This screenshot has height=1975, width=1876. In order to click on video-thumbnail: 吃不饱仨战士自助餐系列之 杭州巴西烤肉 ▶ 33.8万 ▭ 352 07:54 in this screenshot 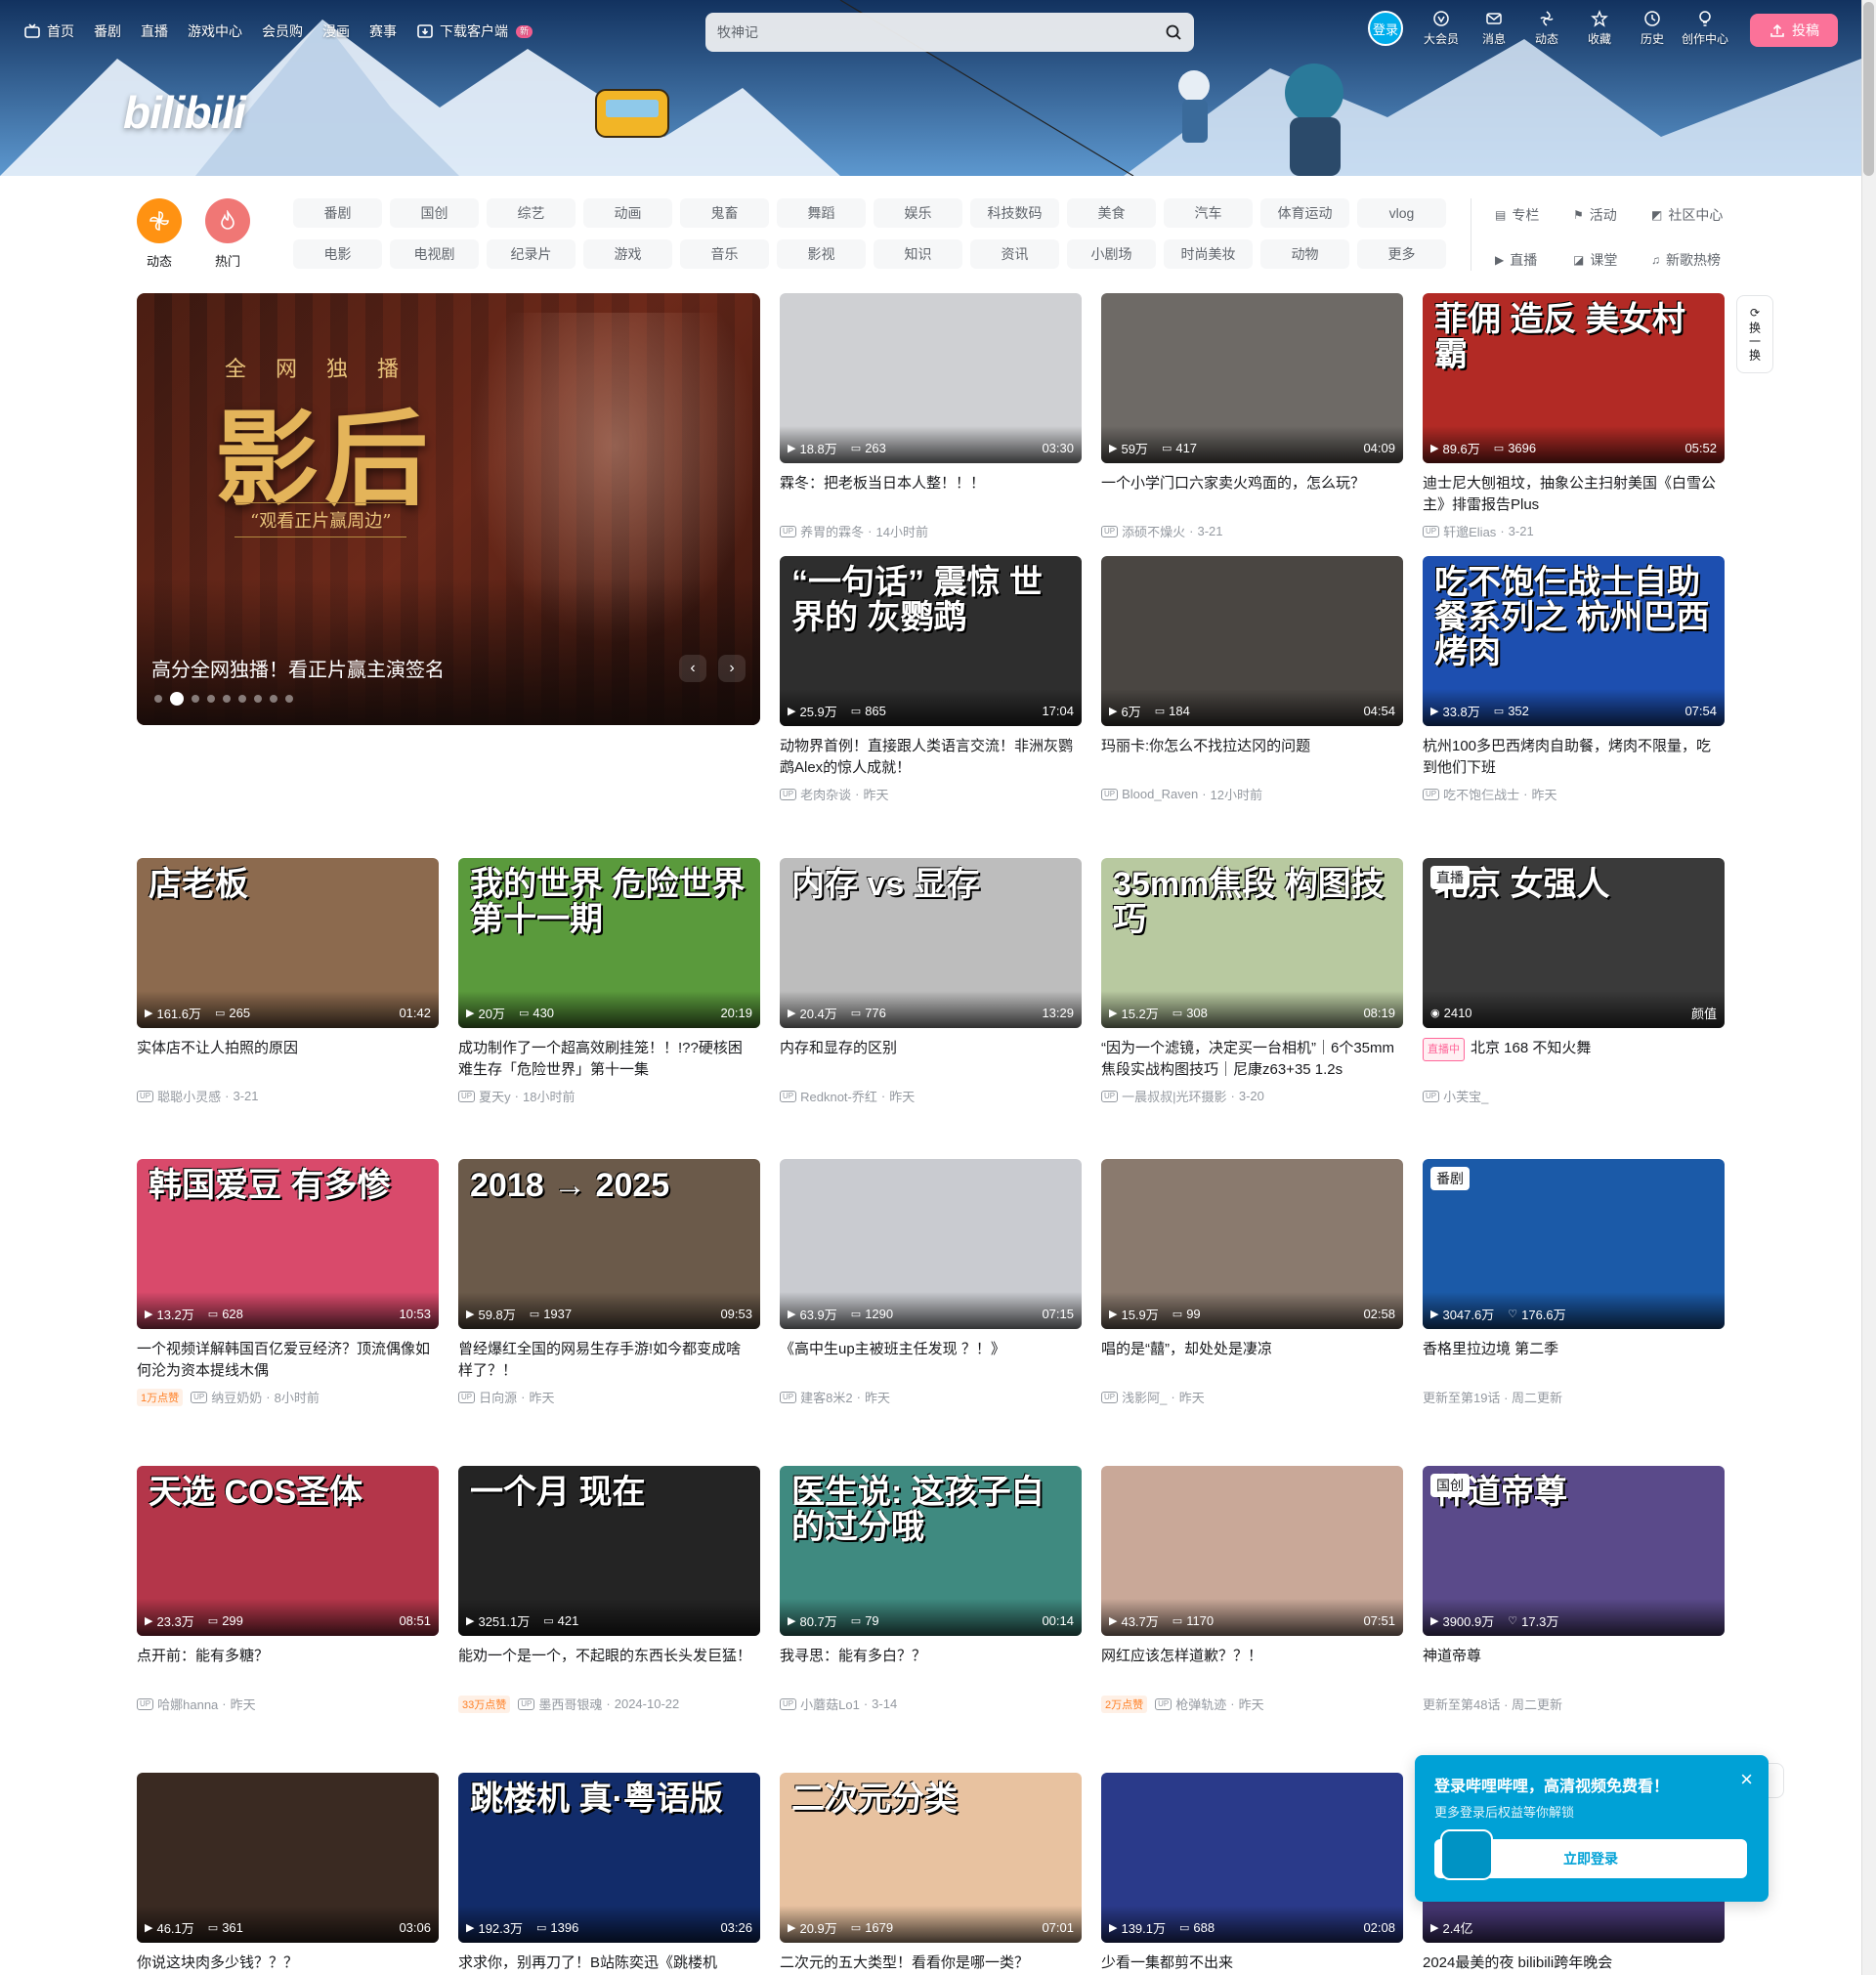, I will do `click(1574, 641)`.